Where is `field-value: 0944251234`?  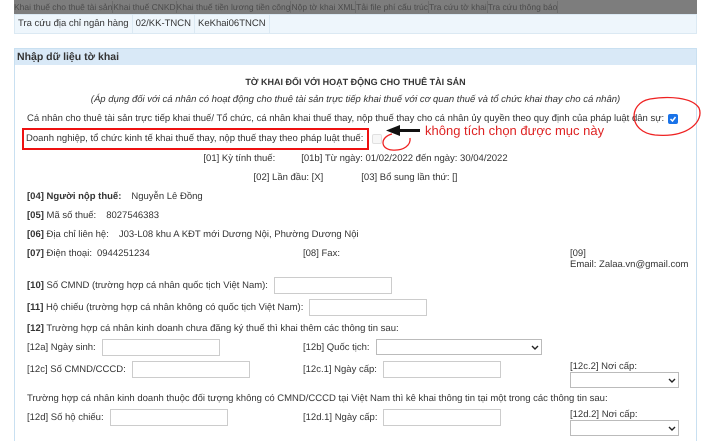 field-value: 0944251234 is located at coordinates (123, 253).